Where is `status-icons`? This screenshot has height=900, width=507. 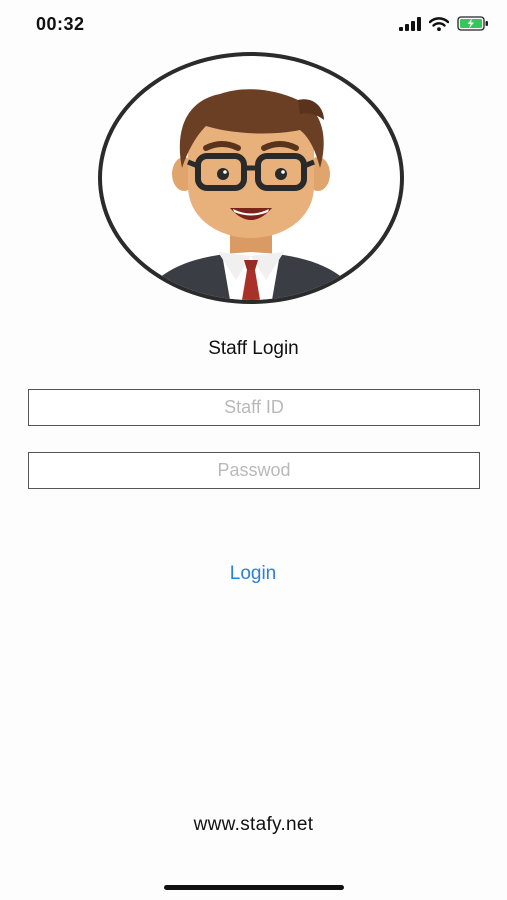
status-icons is located at coordinates (444, 23).